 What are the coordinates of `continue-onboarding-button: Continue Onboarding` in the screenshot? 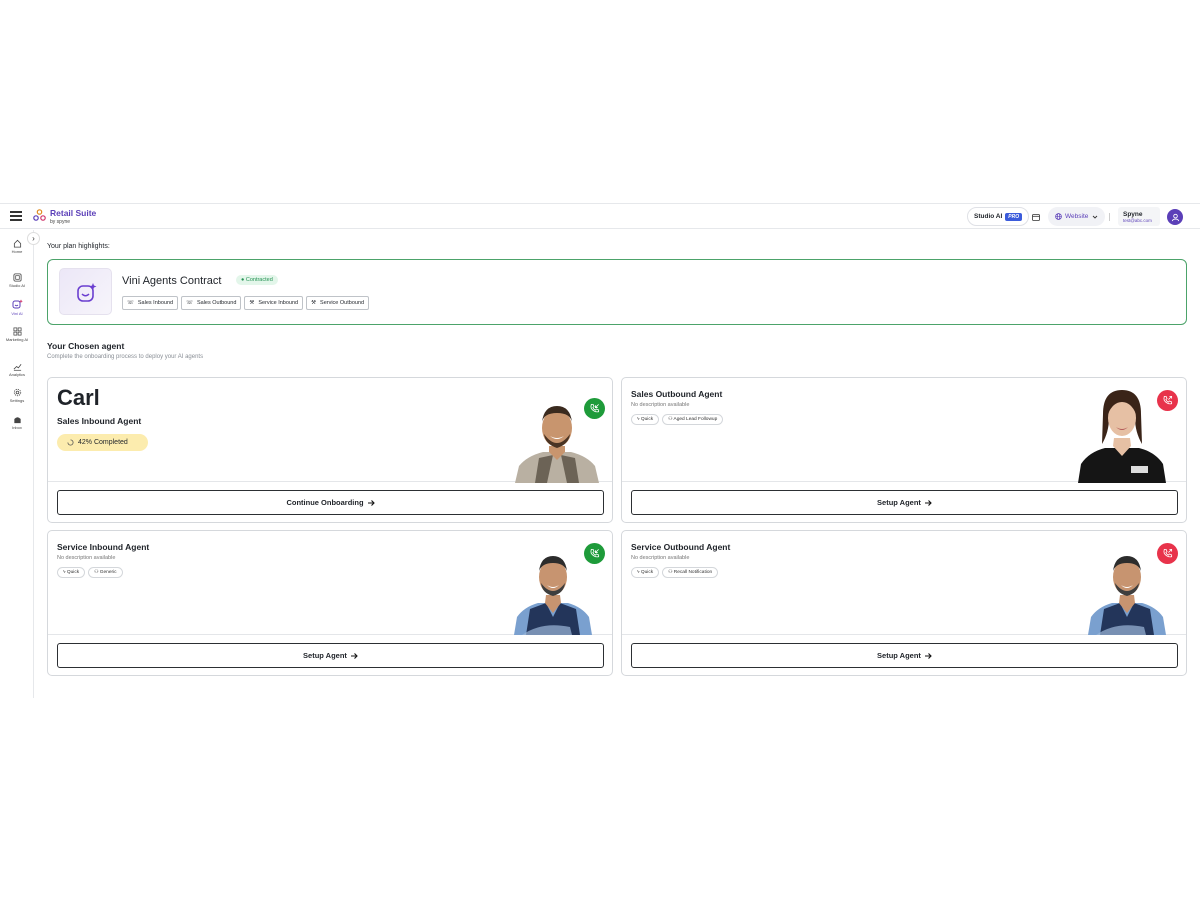 It's located at (330, 502).